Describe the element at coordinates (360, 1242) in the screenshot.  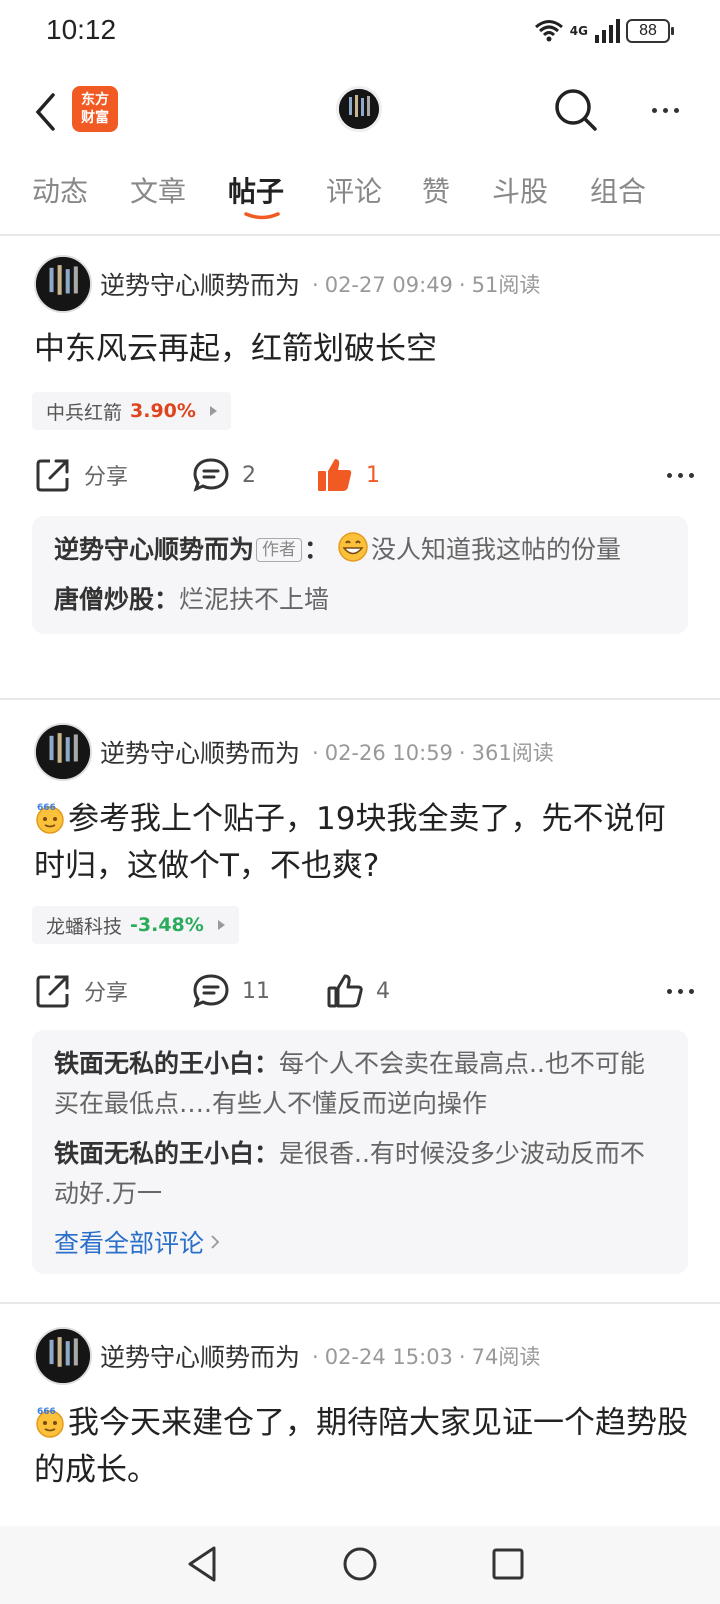
I see `view-all-comments-link: 查看全部评论` at that location.